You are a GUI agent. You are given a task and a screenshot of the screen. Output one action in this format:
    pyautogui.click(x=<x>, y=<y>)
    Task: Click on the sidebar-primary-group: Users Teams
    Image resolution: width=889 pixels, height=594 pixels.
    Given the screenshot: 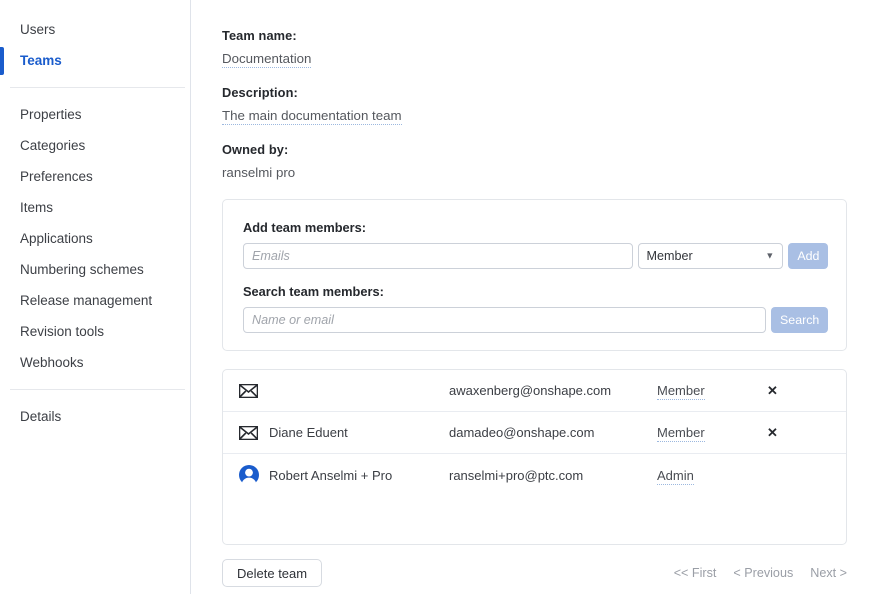 What is the action you would take?
    pyautogui.click(x=95, y=45)
    